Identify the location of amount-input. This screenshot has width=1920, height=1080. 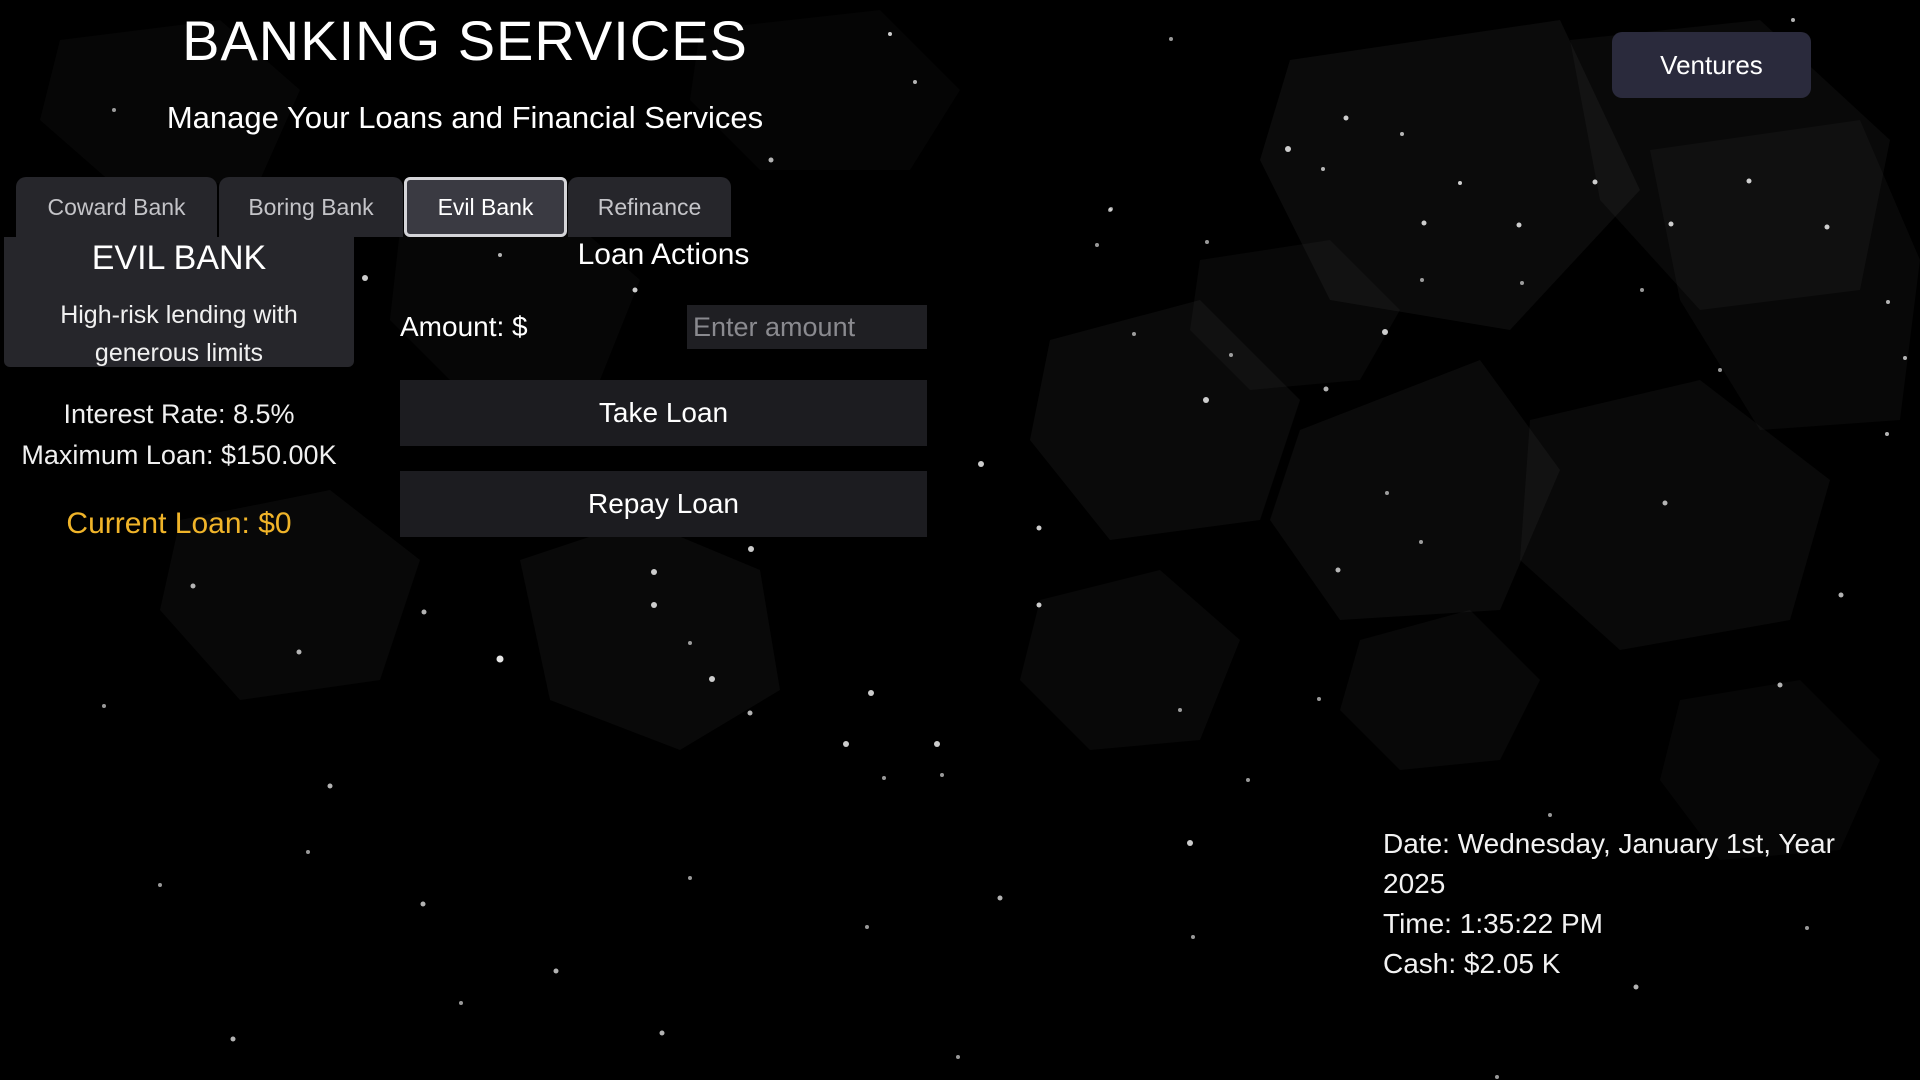
(807, 327).